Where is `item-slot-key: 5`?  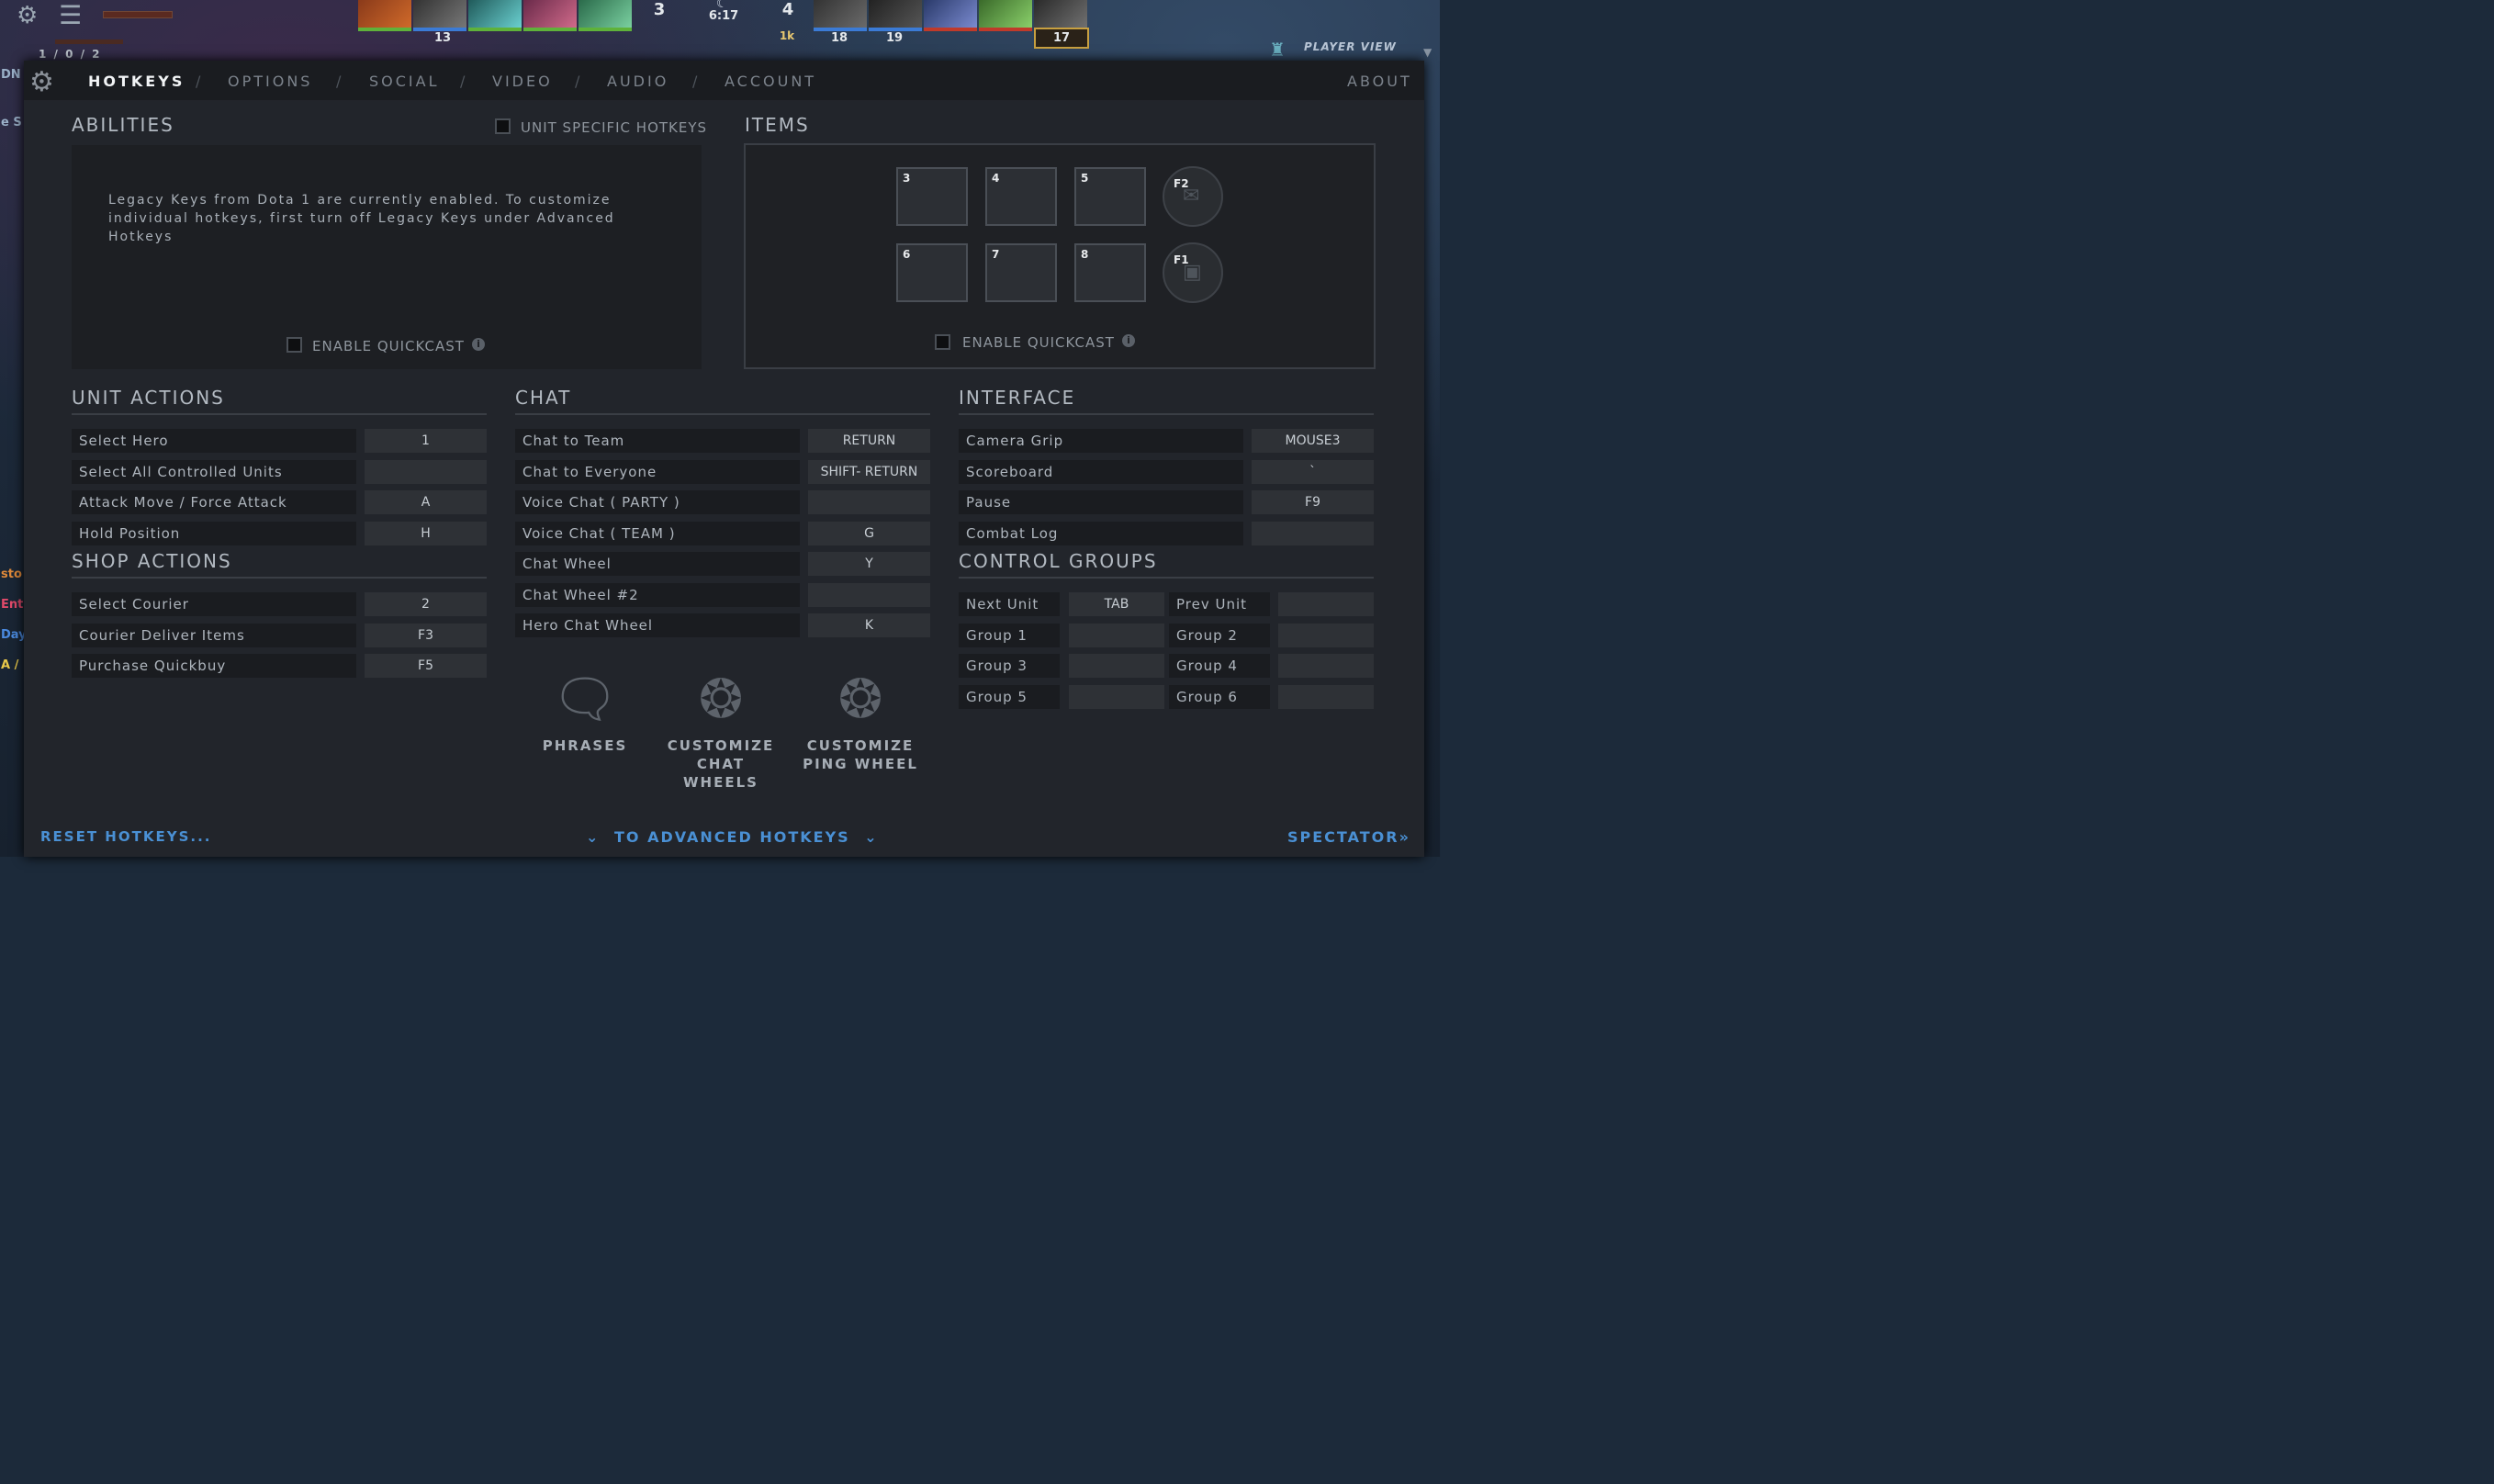
item-slot-key: 5 is located at coordinates (1085, 179).